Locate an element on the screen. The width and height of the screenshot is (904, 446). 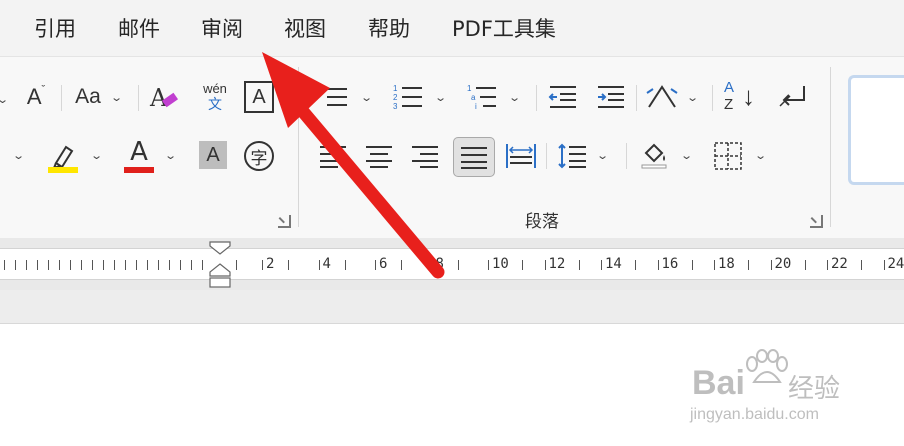
show-marks-button is located at coordinates (792, 97).